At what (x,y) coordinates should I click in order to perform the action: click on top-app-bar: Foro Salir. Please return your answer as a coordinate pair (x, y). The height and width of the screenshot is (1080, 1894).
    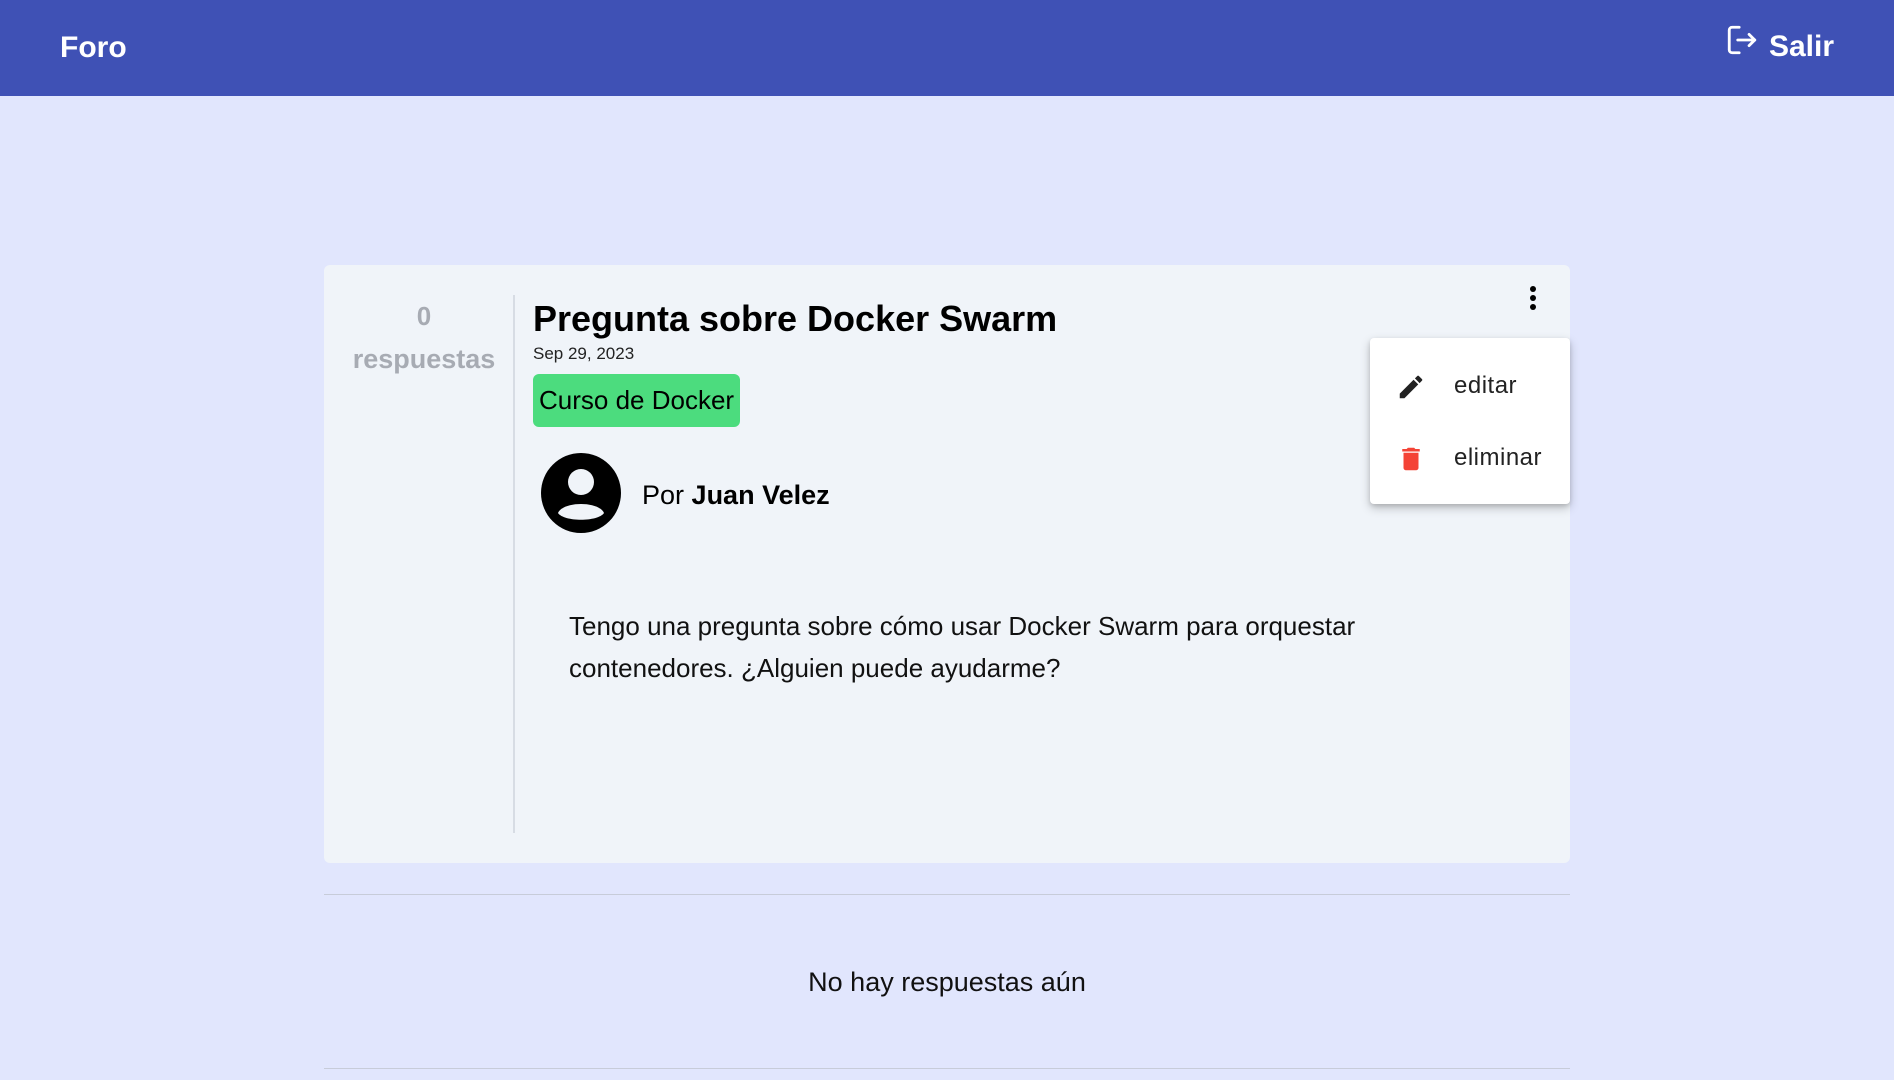
    Looking at the image, I should click on (947, 48).